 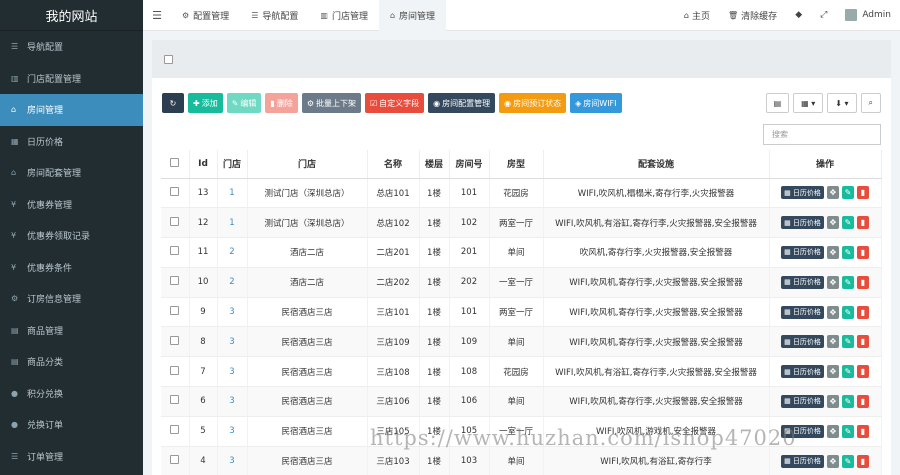 What do you see at coordinates (71, 173) in the screenshot?
I see `sidebar-item-4: ⌂ 房间配套管理` at bounding box center [71, 173].